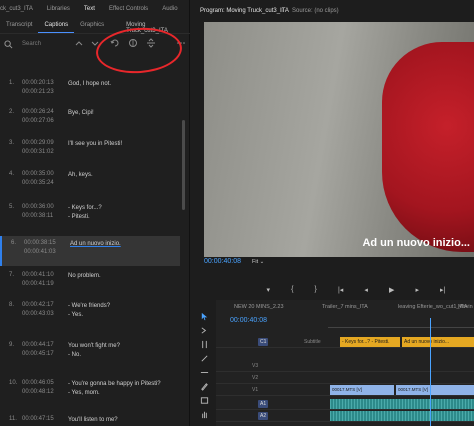  What do you see at coordinates (84, 276) in the screenshot?
I see `caption-text: No problem.` at bounding box center [84, 276].